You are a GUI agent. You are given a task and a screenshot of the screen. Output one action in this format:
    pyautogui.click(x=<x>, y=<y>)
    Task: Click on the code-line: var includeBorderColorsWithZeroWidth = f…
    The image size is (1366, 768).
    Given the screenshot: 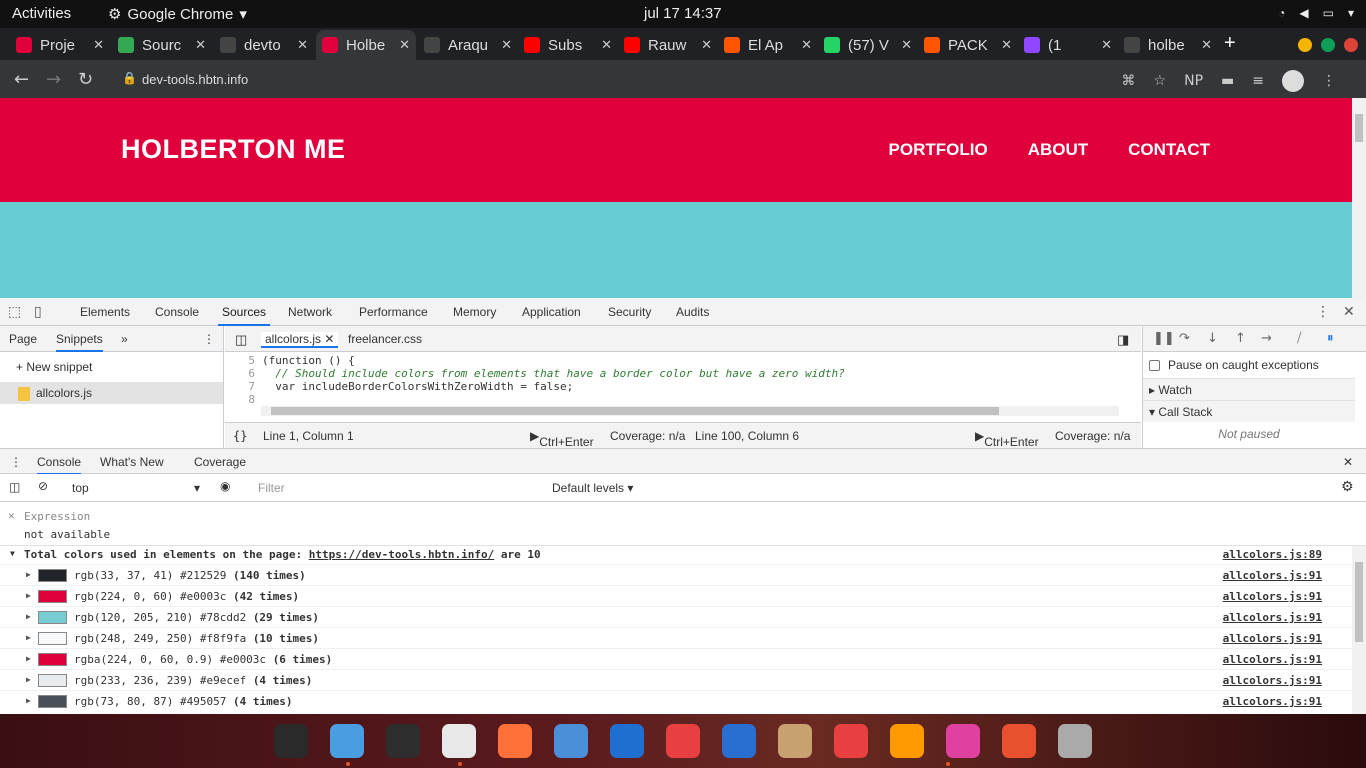 What is the action you would take?
    pyautogui.click(x=417, y=386)
    